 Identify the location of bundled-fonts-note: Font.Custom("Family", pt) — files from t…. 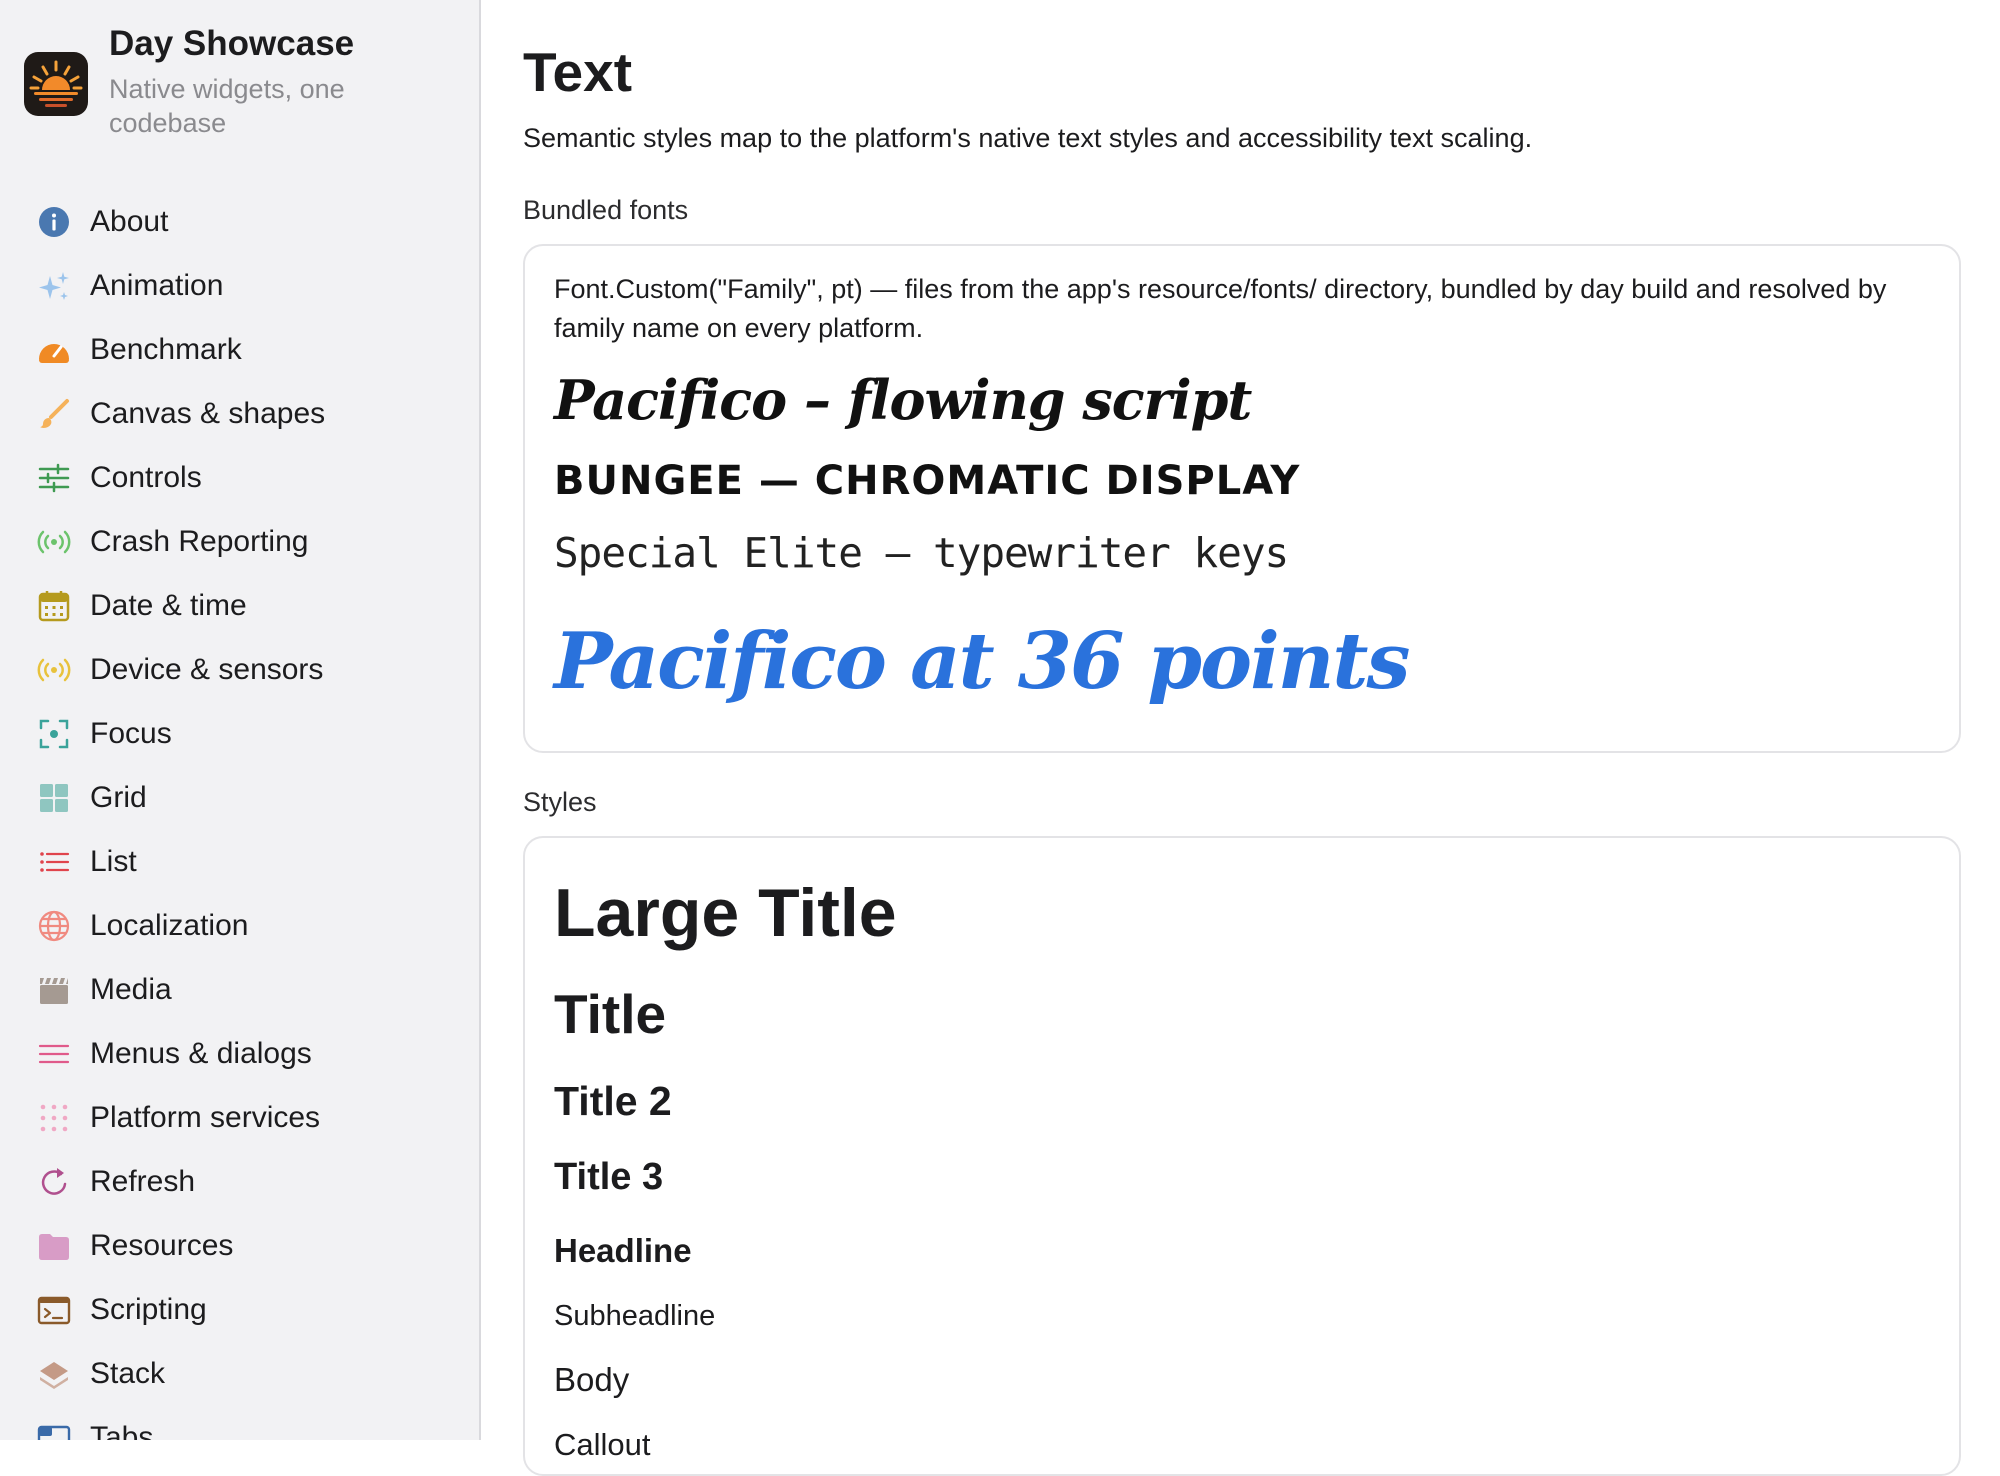
(1220, 308).